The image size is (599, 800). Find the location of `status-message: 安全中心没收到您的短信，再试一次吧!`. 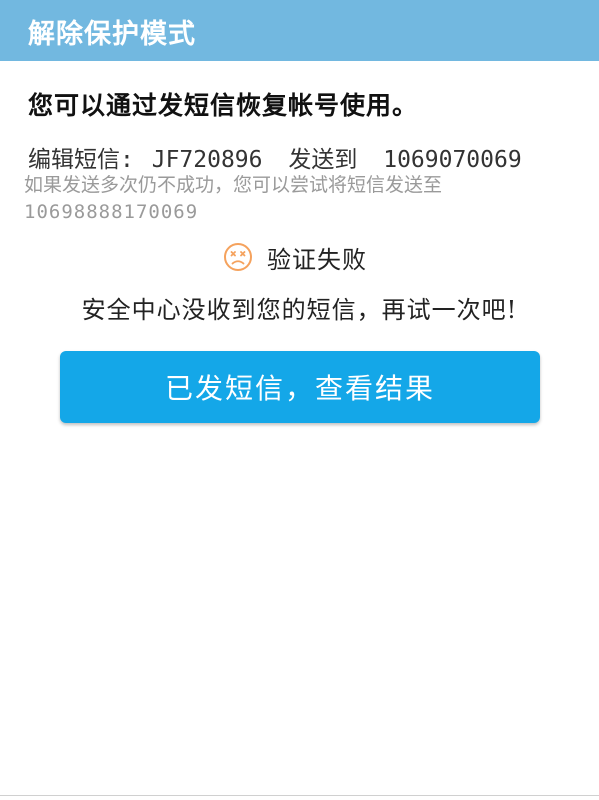

status-message: 安全中心没收到您的短信，再试一次吧! is located at coordinates (299, 310).